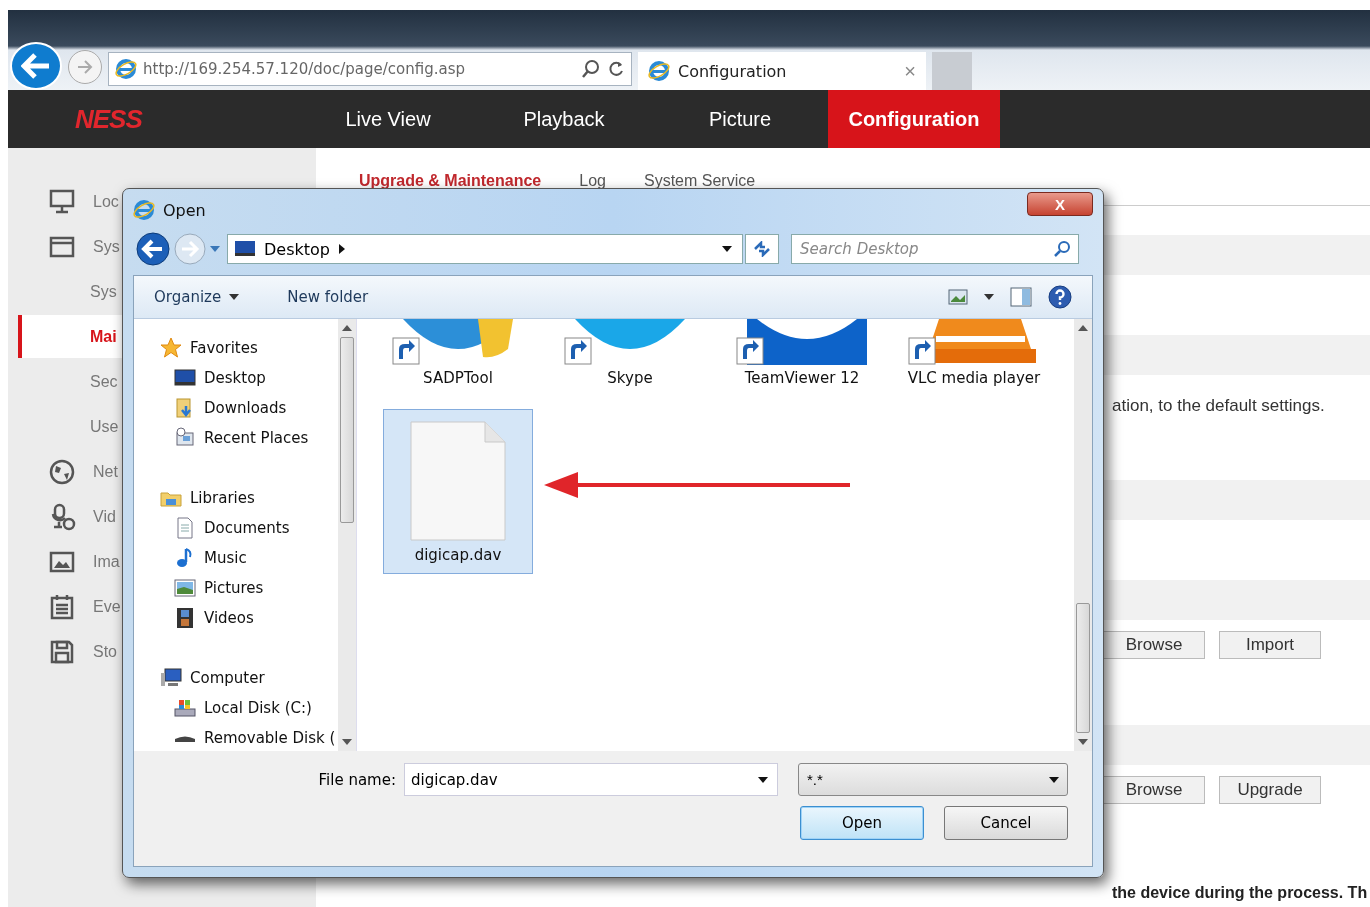 The width and height of the screenshot is (1370, 907). I want to click on note-text: the device during the process. Th, so click(1240, 892).